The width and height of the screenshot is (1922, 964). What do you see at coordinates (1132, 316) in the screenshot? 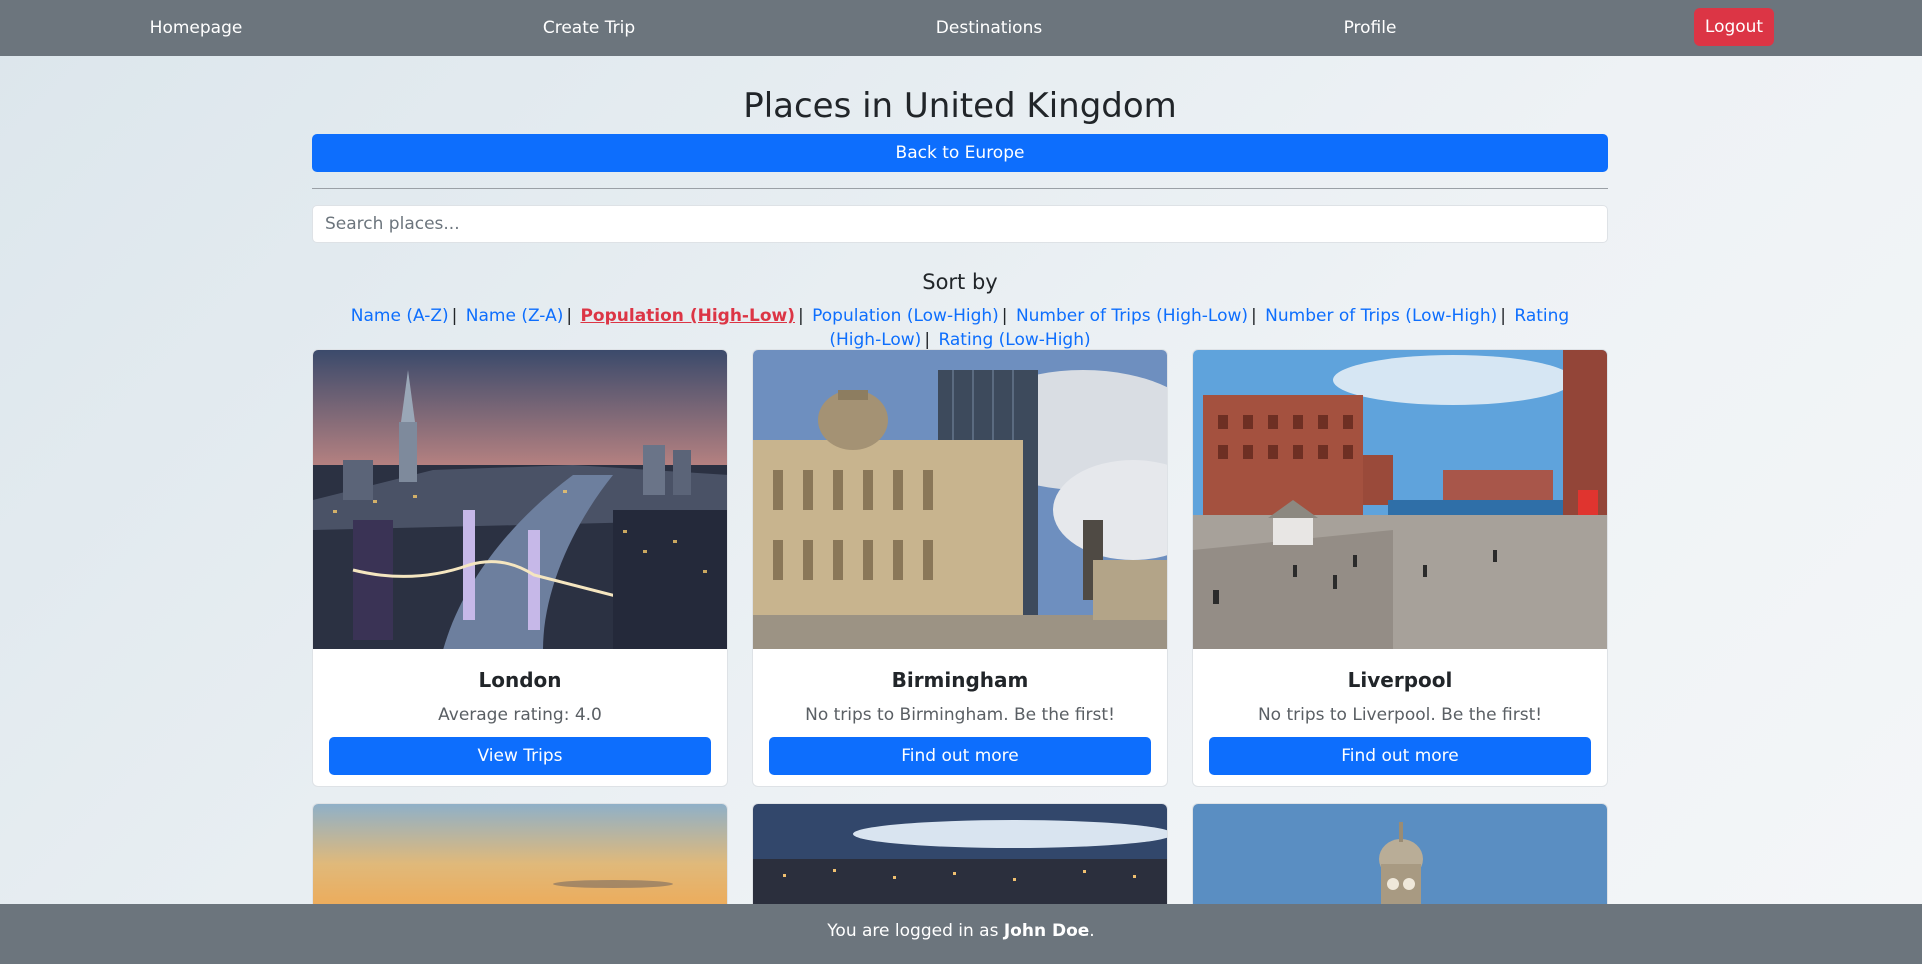
I see `sort-trips-high-low-link: Number of Trips (High-Low)` at bounding box center [1132, 316].